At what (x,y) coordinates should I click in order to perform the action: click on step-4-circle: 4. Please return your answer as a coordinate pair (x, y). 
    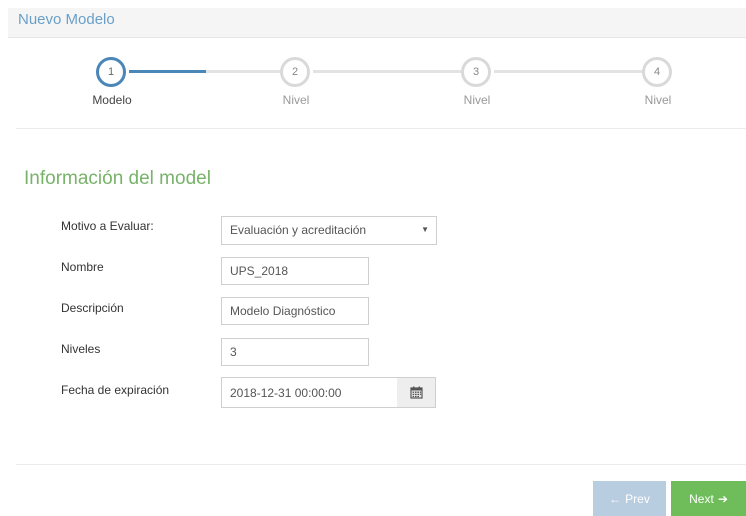
    Looking at the image, I should click on (657, 72).